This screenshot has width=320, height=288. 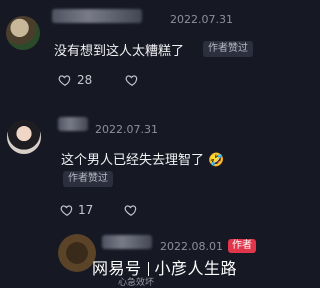 I want to click on comment-snippet: 心急效坏, so click(x=136, y=283).